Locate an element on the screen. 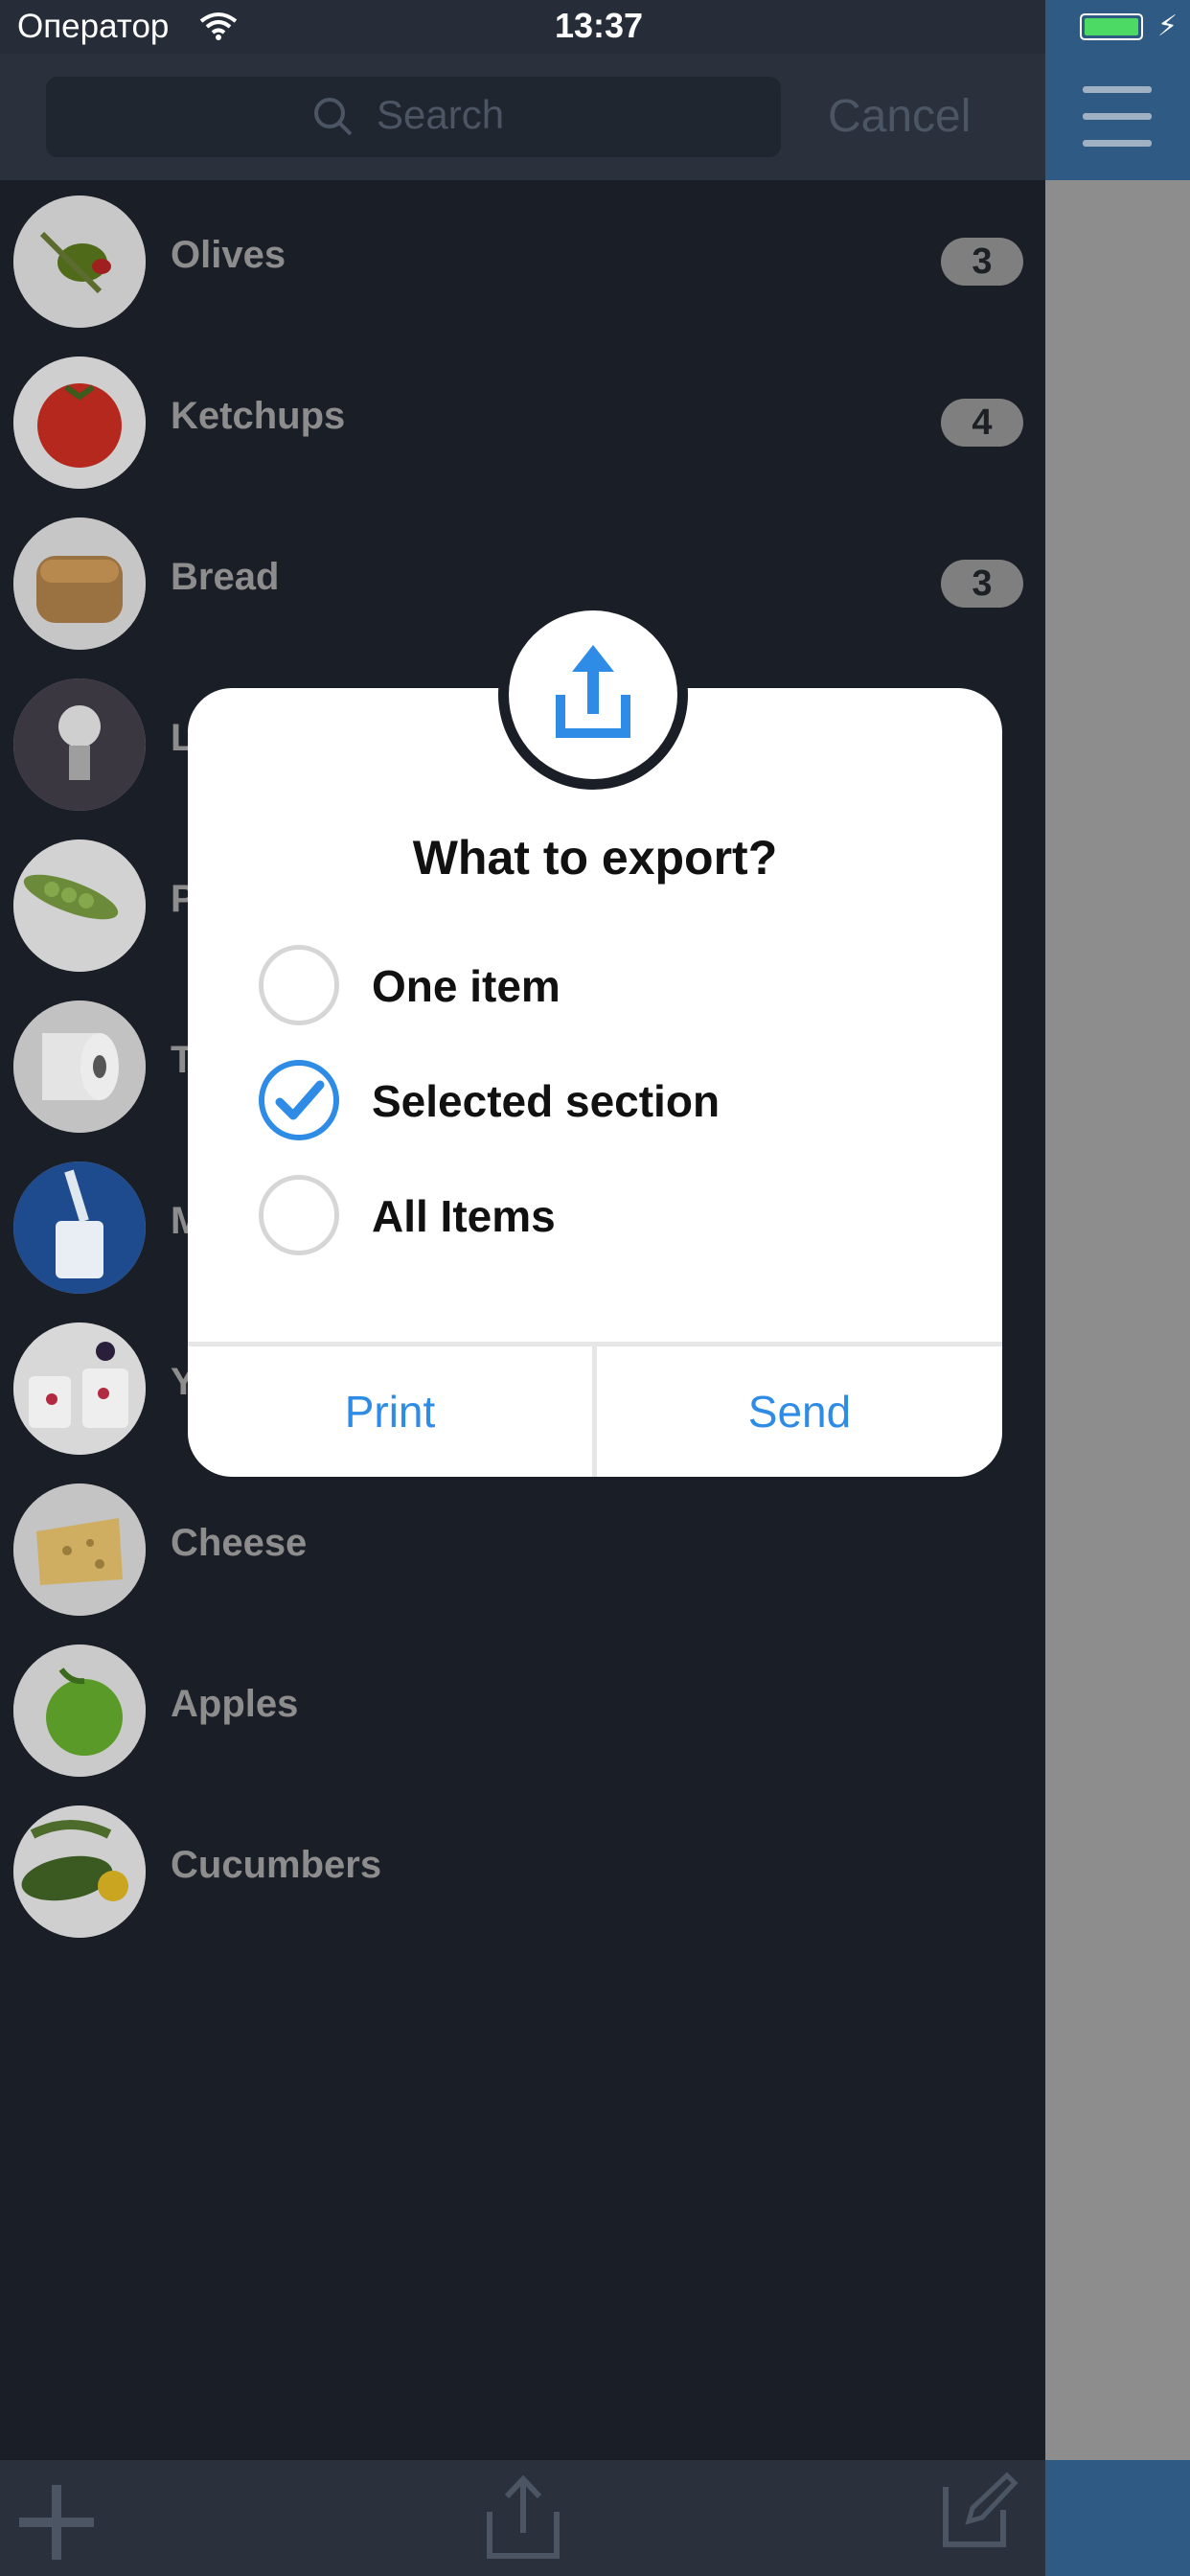 The height and width of the screenshot is (2576, 1190). cancel-button: Cancel is located at coordinates (900, 116).